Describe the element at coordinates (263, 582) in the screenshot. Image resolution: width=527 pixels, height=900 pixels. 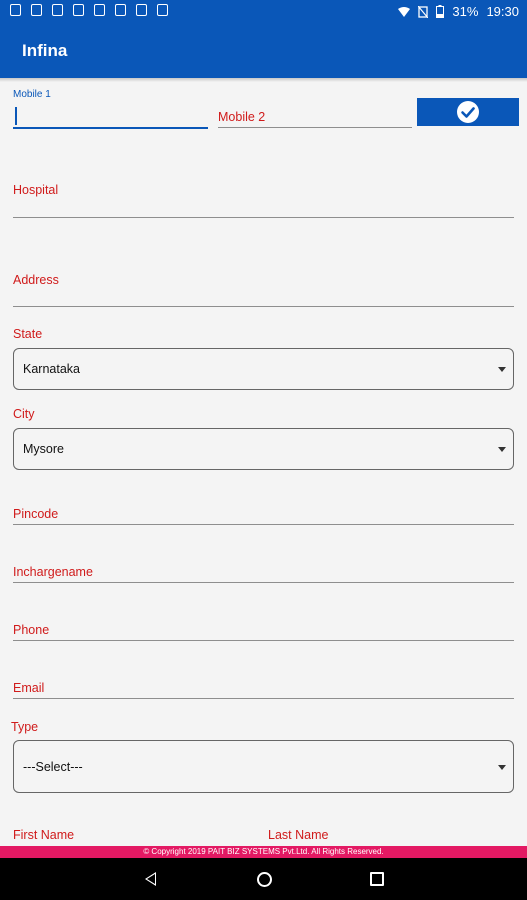
I see `incharge-input` at that location.